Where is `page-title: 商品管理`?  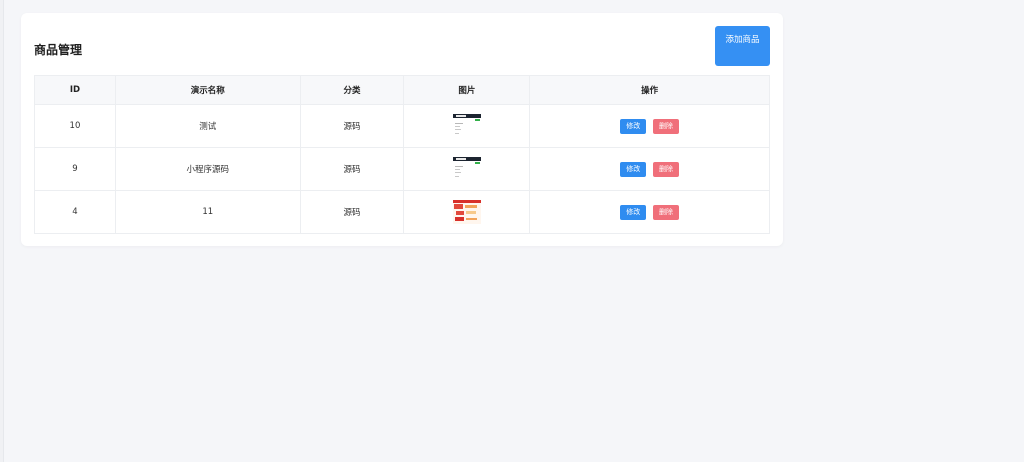 page-title: 商品管理 is located at coordinates (58, 50).